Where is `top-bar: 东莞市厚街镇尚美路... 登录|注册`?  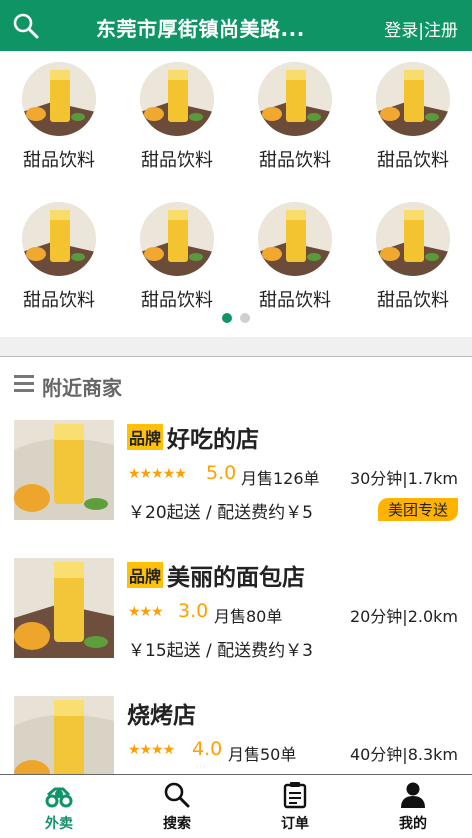
top-bar: 东莞市厚街镇尚美路... 登录|注册 is located at coordinates (236, 25).